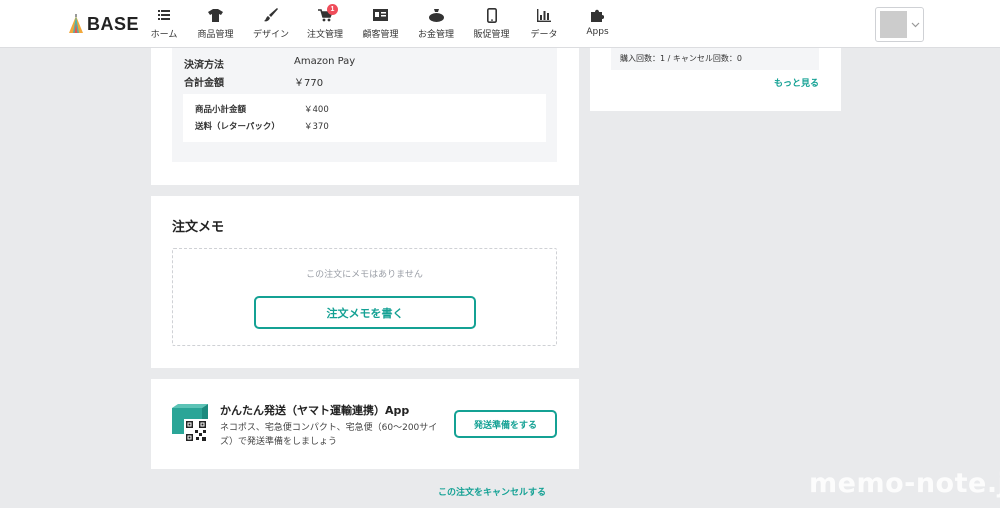 Image resolution: width=1000 pixels, height=508 pixels. Describe the element at coordinates (316, 110) in the screenshot. I see `subtotal-value: ￥400` at that location.